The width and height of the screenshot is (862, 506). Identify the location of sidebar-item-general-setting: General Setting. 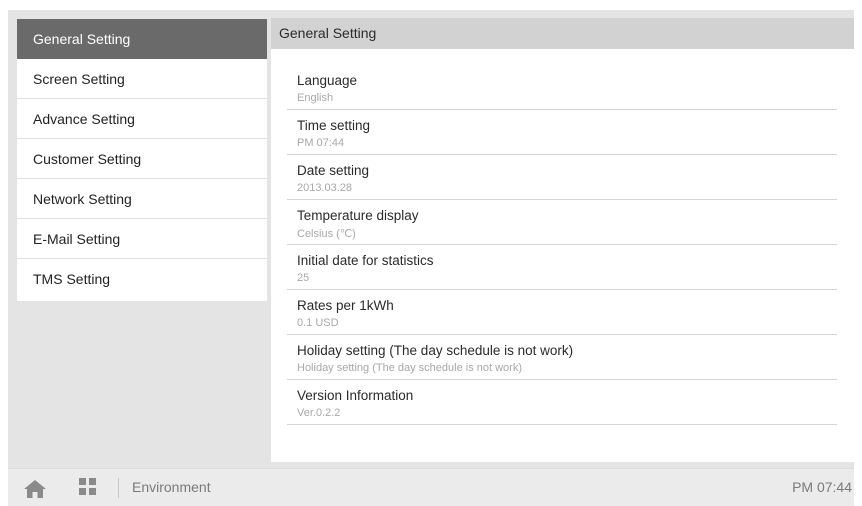
(142, 39).